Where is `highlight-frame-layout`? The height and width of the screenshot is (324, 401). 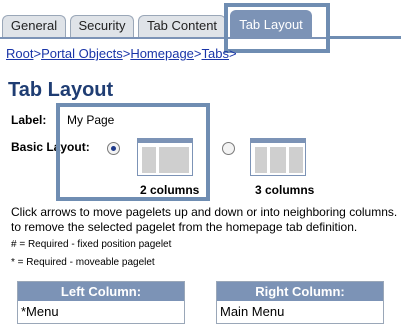
highlight-frame-layout is located at coordinates (133, 152).